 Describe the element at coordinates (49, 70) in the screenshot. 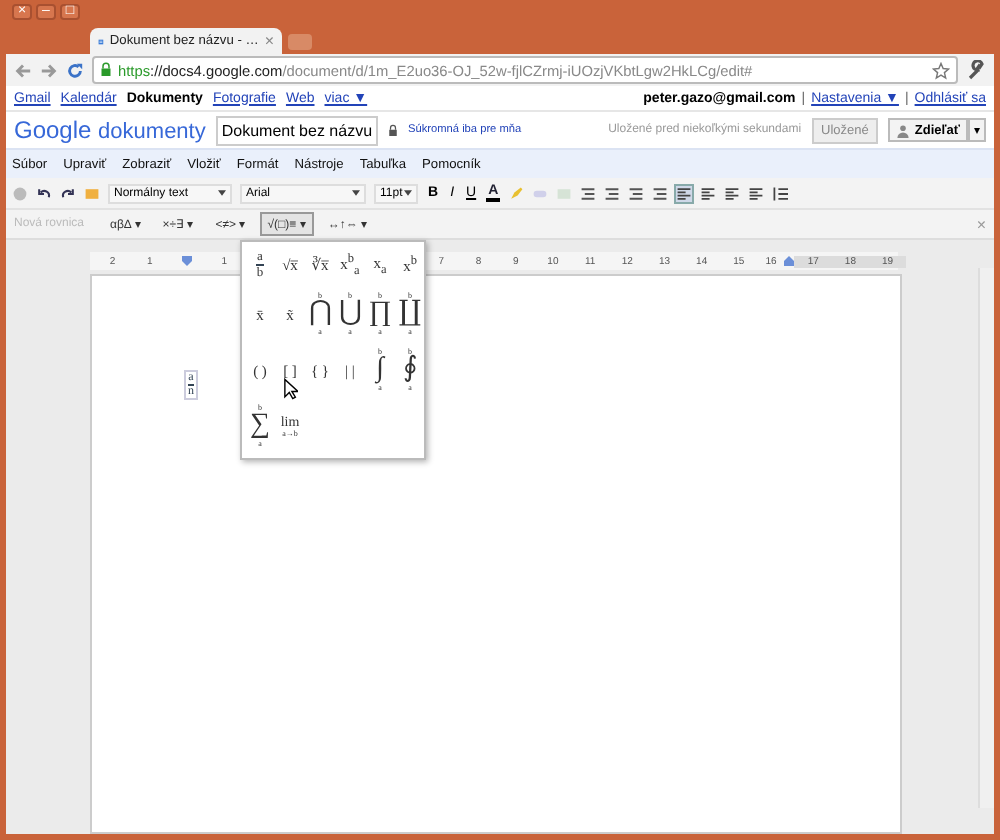

I see `forward-icon` at that location.